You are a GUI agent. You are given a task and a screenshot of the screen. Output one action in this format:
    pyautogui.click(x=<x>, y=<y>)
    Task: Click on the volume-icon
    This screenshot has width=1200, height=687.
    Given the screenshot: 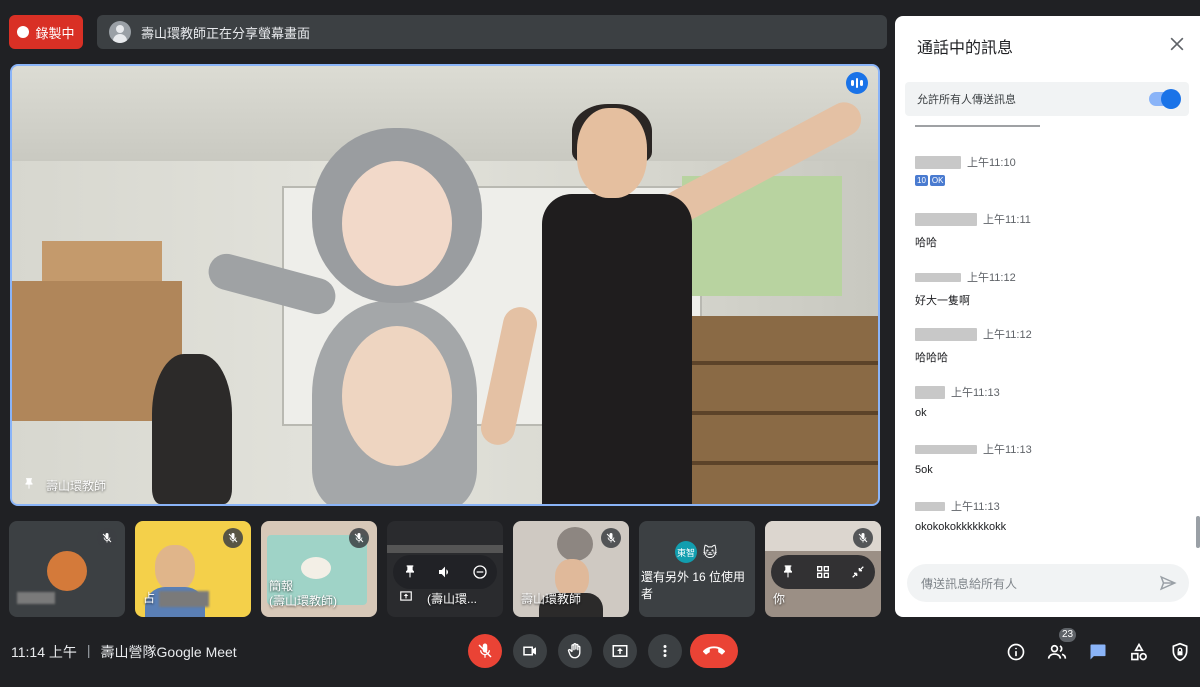 What is the action you would take?
    pyautogui.click(x=445, y=572)
    